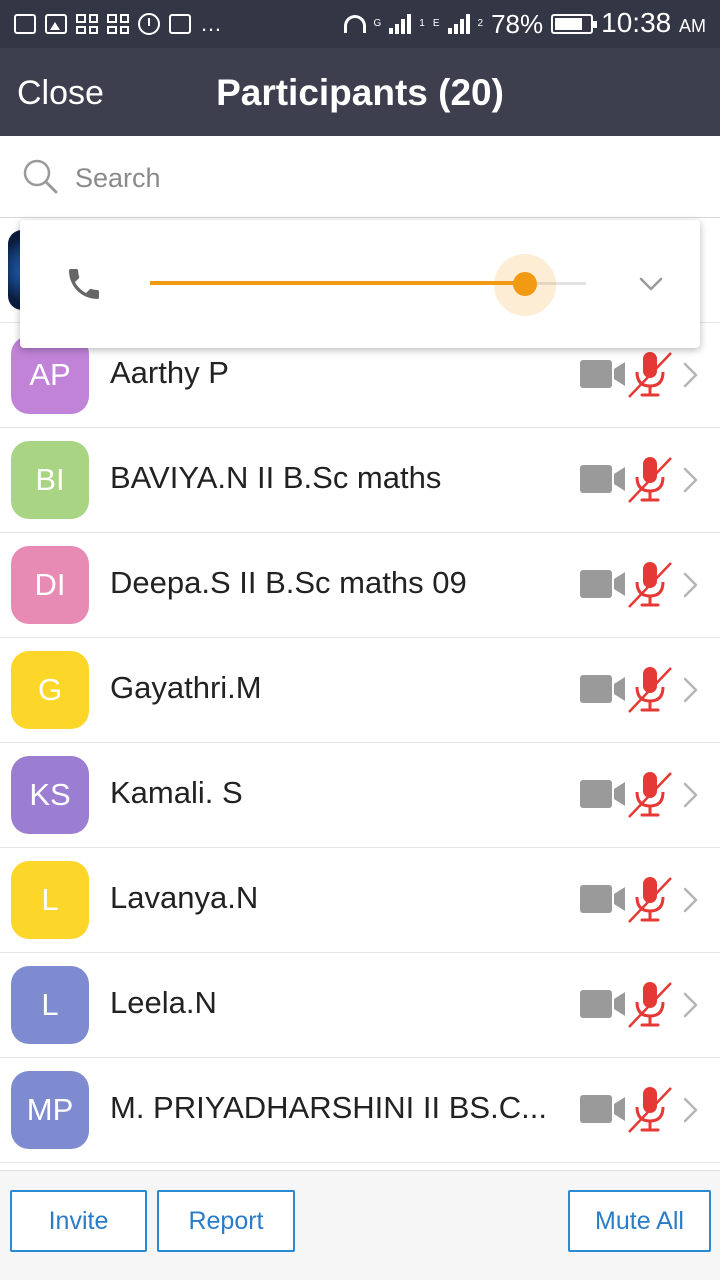 The width and height of the screenshot is (720, 1280). I want to click on phone-icon, so click(84, 284).